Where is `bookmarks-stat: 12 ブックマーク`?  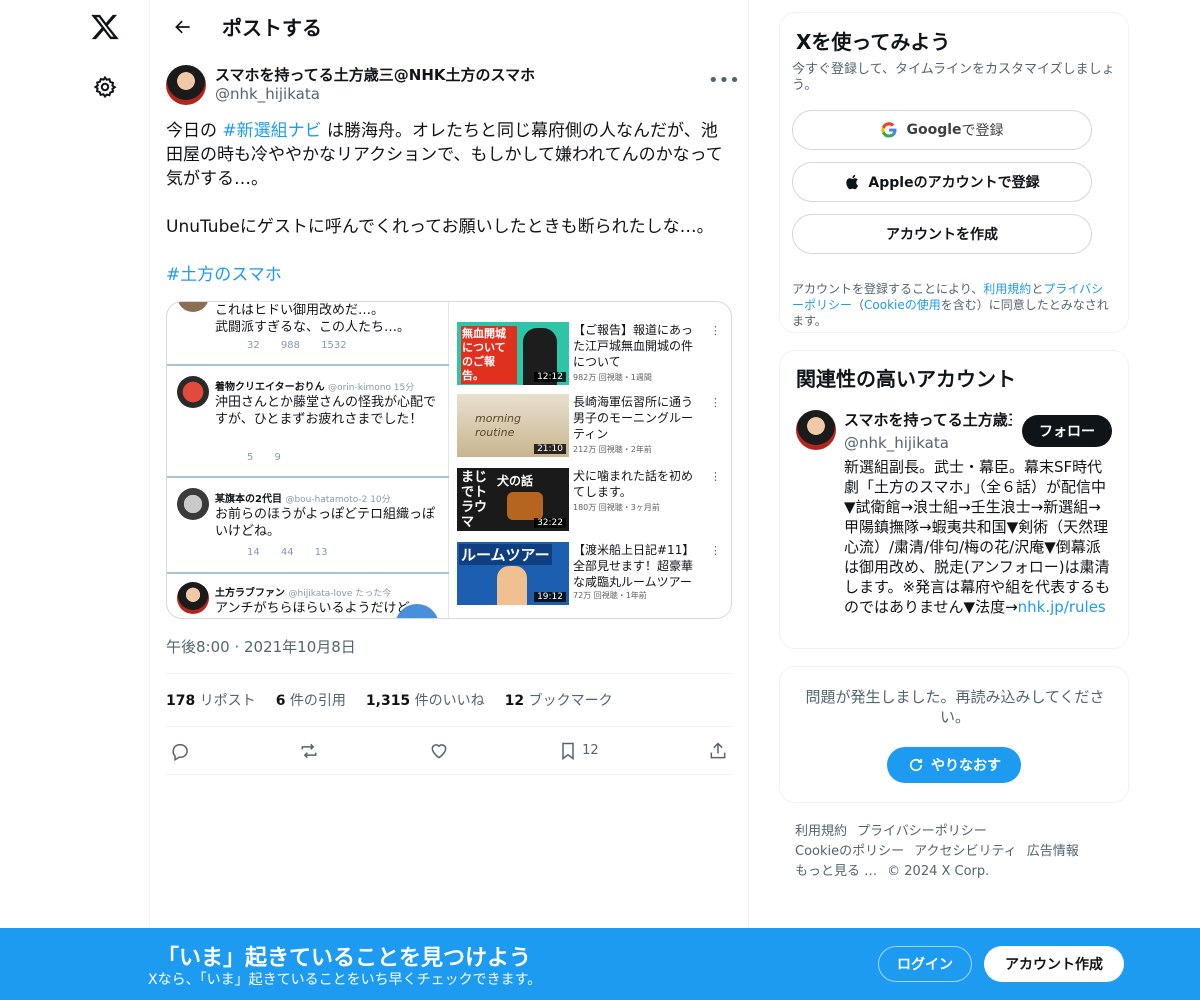 bookmarks-stat: 12 ブックマーク is located at coordinates (559, 700).